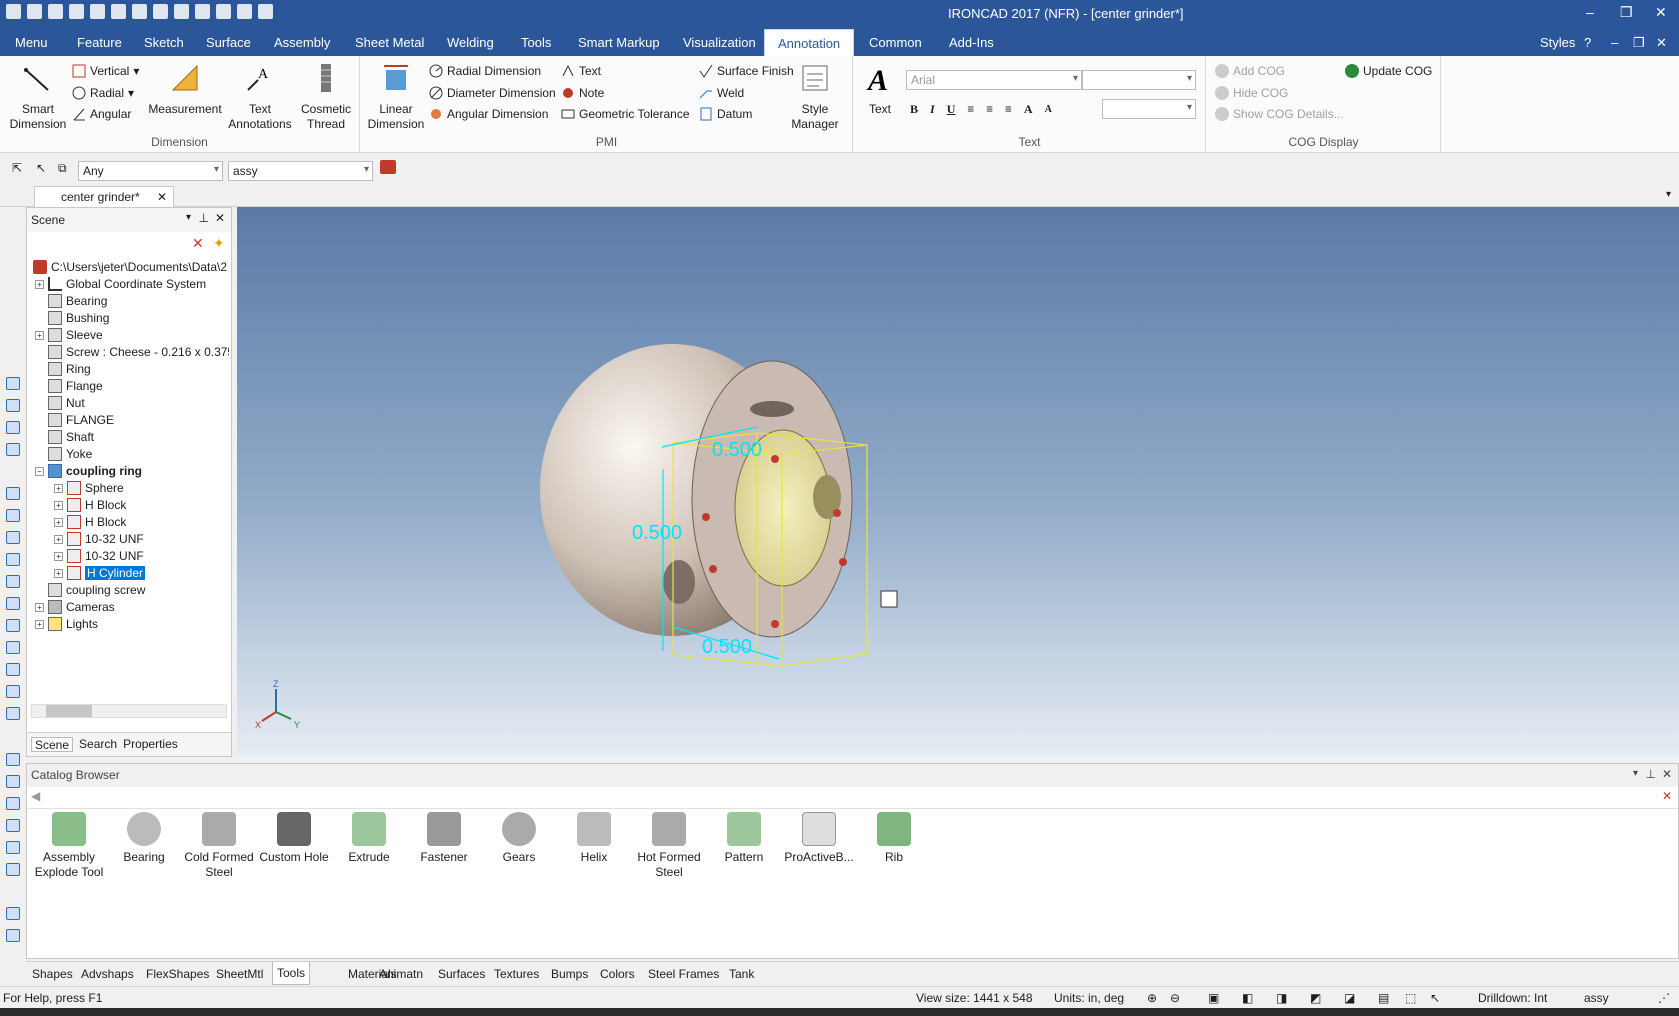 Image resolution: width=1679 pixels, height=1016 pixels. What do you see at coordinates (951, 109) in the screenshot?
I see `underline-icon: U` at bounding box center [951, 109].